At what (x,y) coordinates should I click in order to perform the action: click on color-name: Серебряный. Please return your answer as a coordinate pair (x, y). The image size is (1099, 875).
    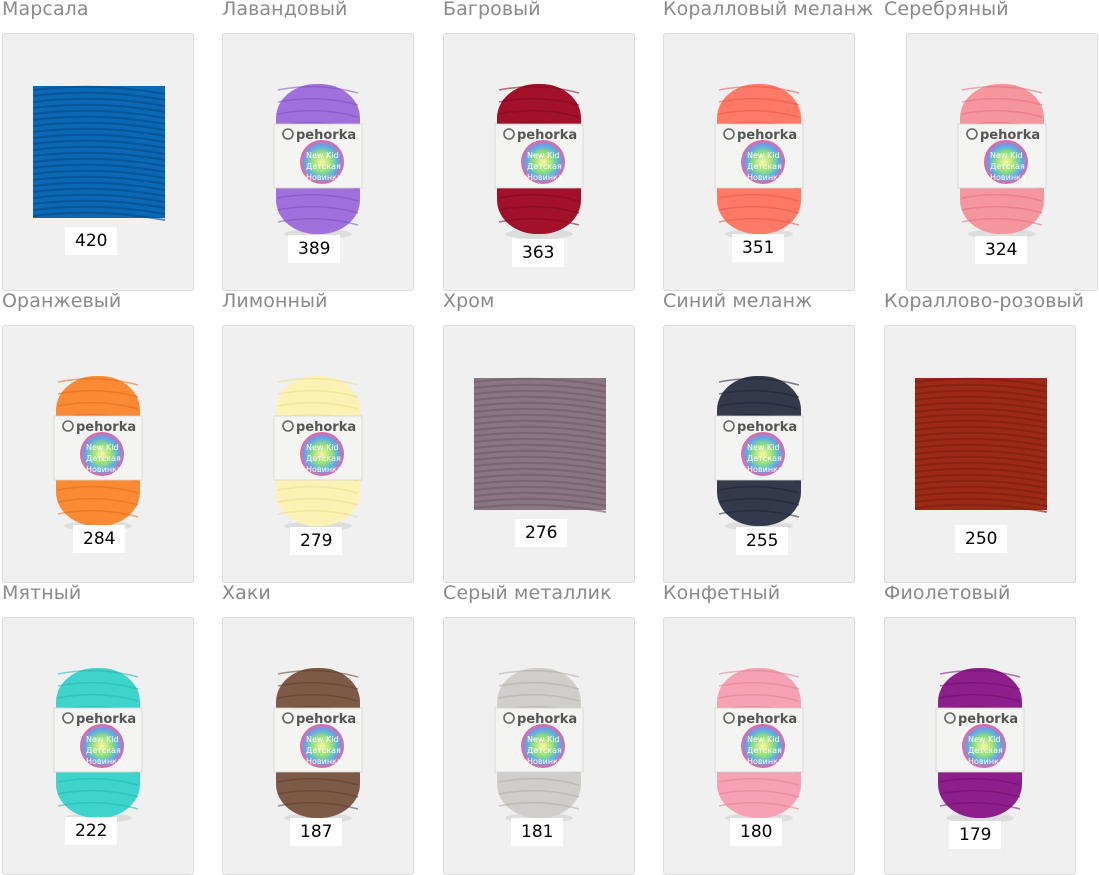
    Looking at the image, I should click on (946, 10).